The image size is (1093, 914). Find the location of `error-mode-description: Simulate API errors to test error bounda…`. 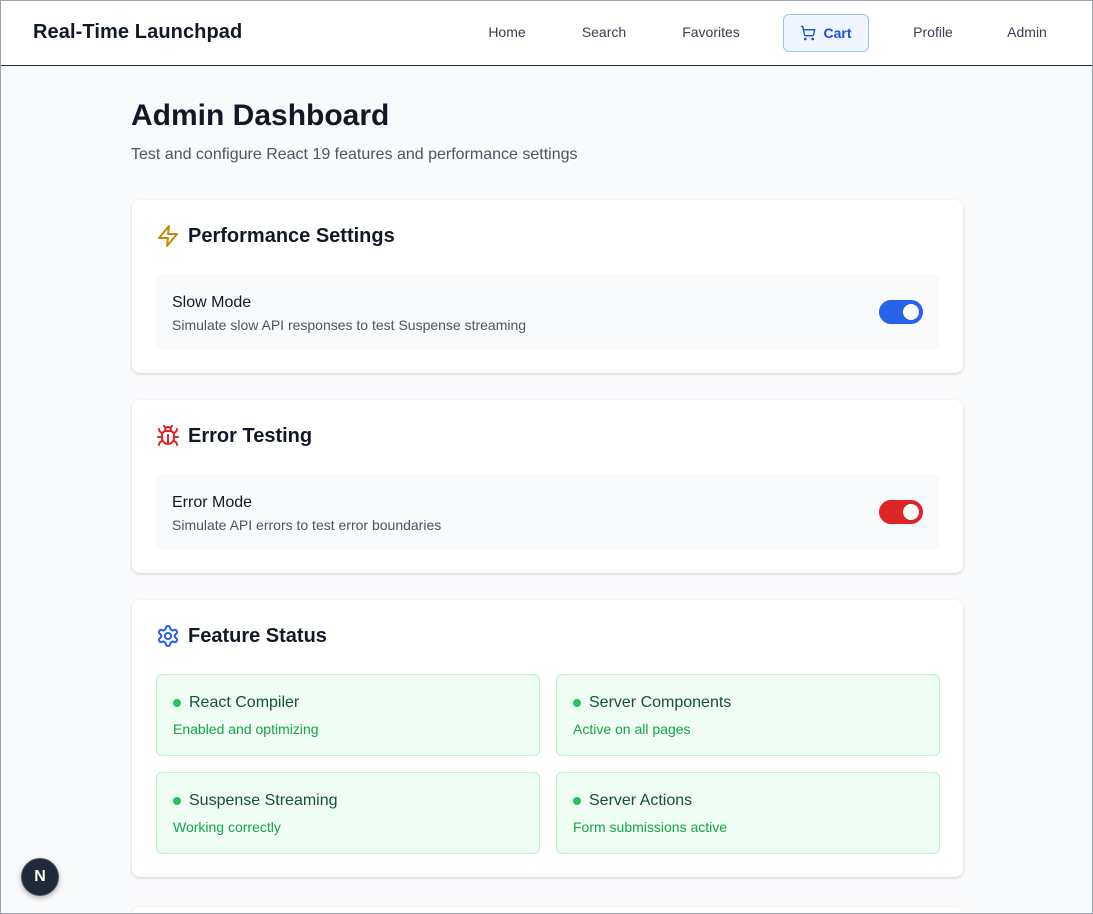

error-mode-description: Simulate API errors to test error bounda… is located at coordinates (307, 525).